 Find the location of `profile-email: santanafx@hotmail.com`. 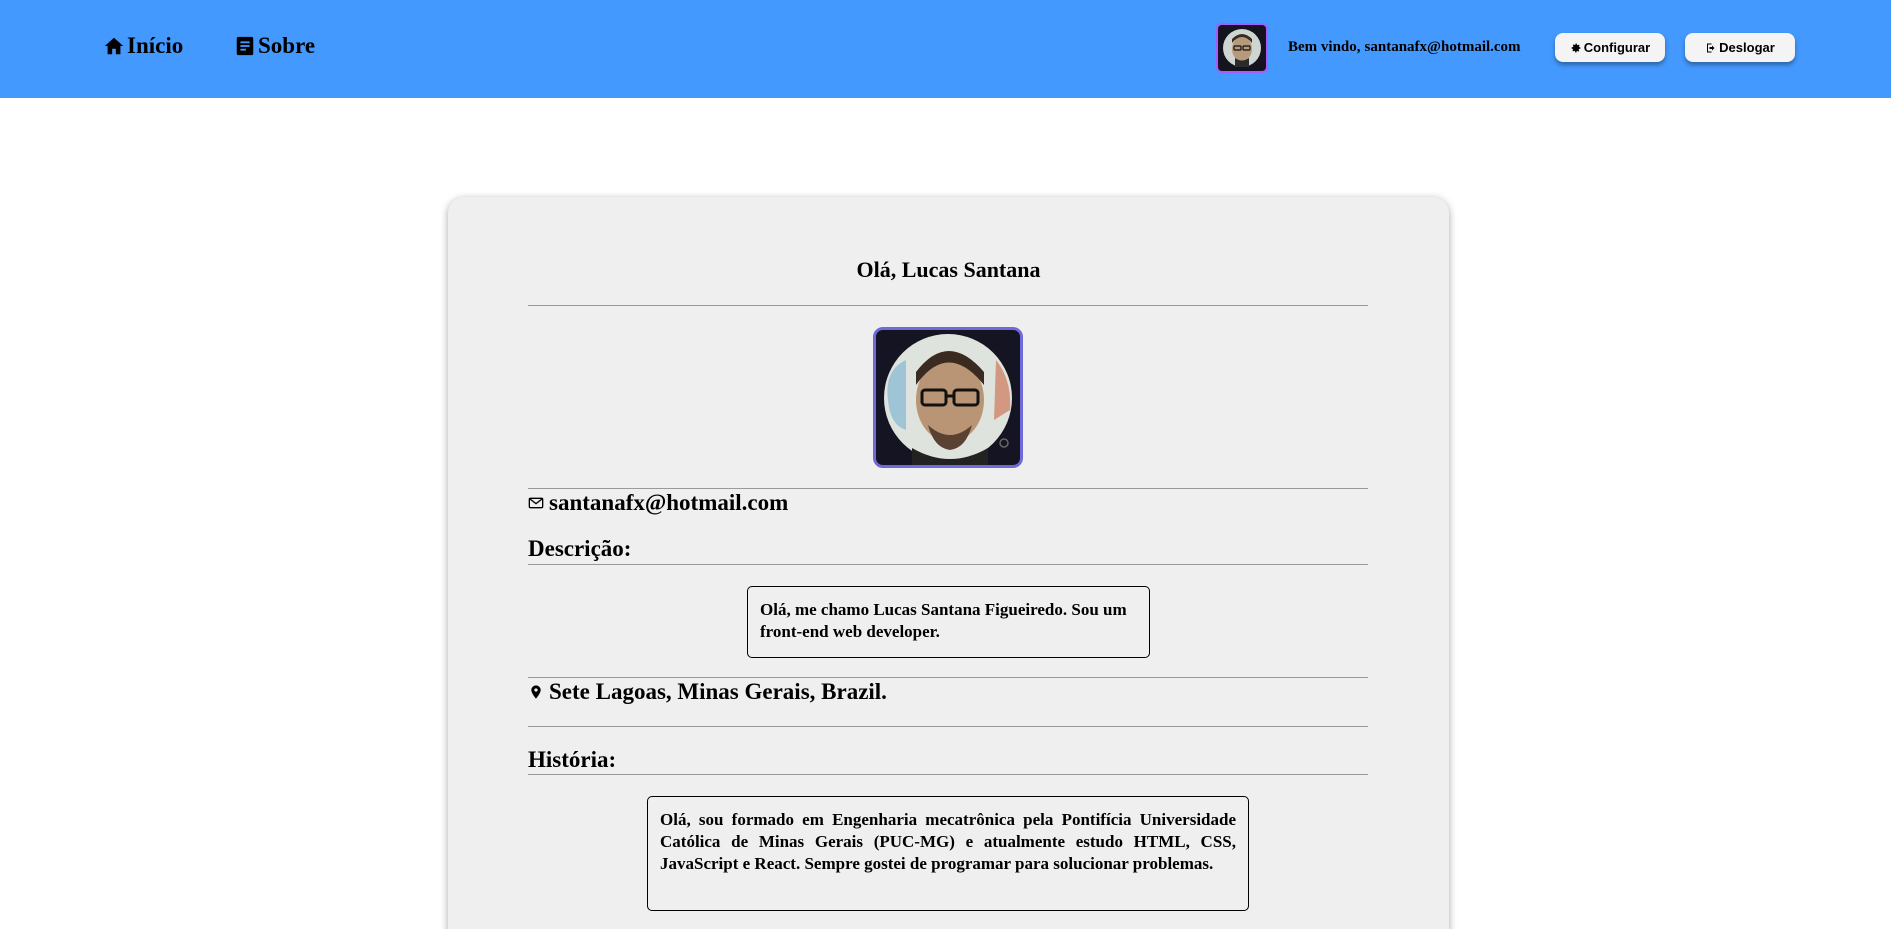

profile-email: santanafx@hotmail.com is located at coordinates (669, 502).